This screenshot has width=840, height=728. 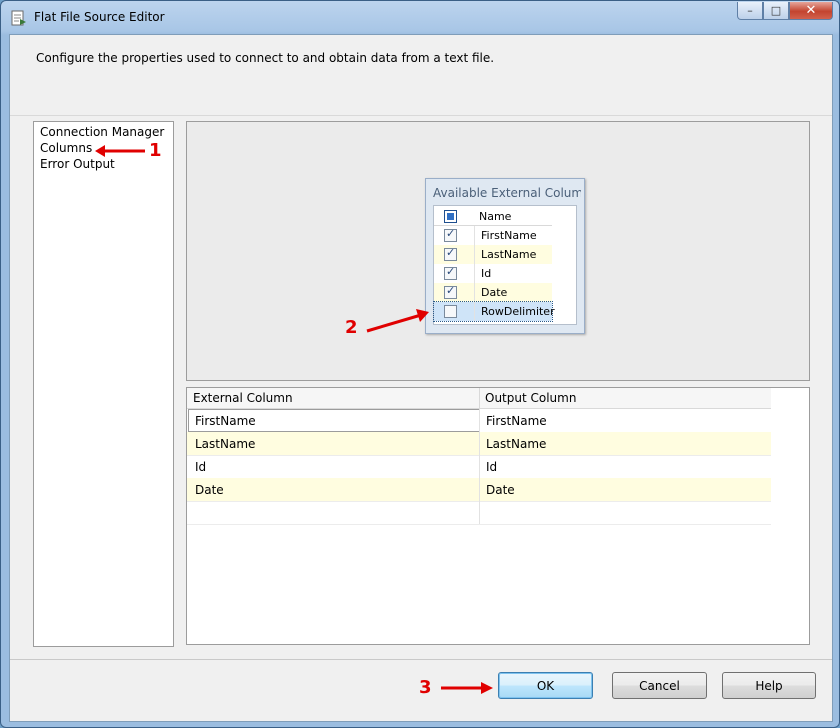 What do you see at coordinates (225, 444) in the screenshot?
I see `external-column-cell: LastName` at bounding box center [225, 444].